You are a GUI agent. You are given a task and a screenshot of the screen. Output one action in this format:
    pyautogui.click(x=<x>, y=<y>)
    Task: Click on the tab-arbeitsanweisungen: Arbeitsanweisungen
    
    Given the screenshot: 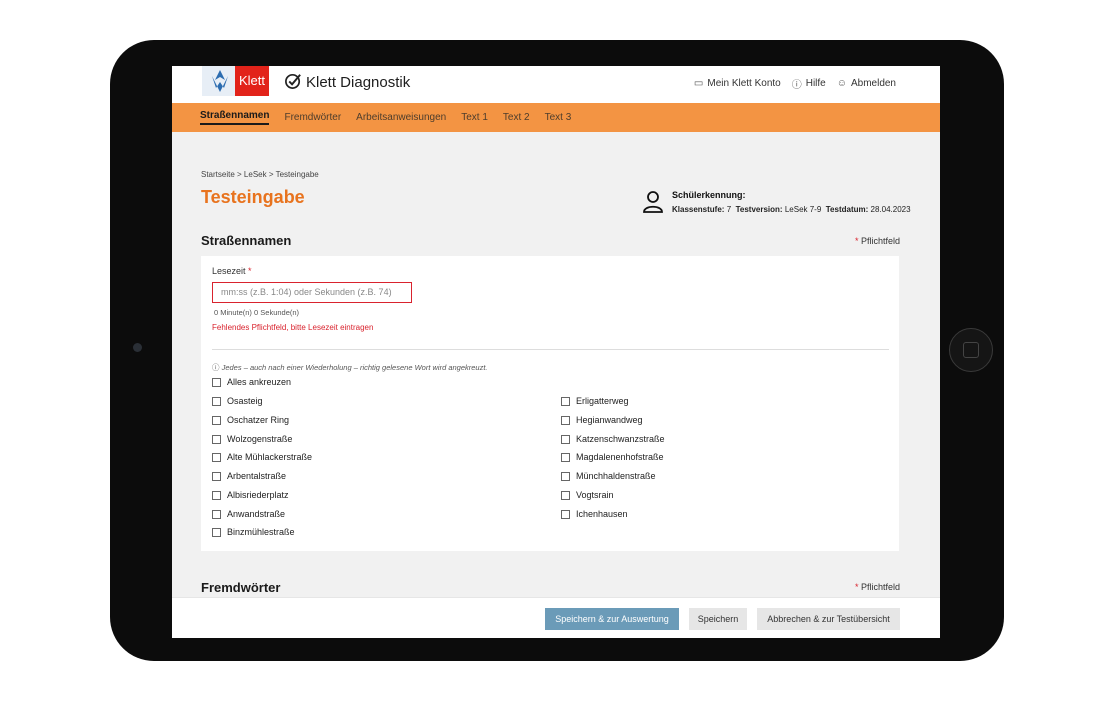 What is the action you would take?
    pyautogui.click(x=401, y=117)
    